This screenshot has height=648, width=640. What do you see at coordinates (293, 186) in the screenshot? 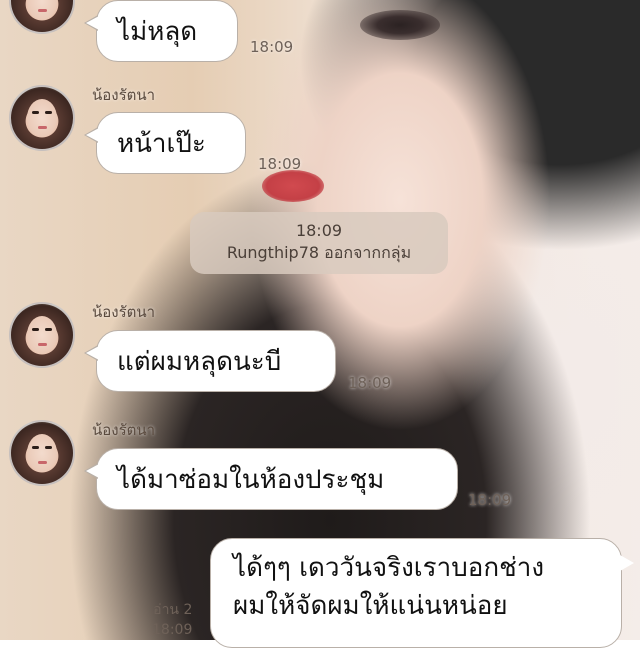
I see `background-lips` at bounding box center [293, 186].